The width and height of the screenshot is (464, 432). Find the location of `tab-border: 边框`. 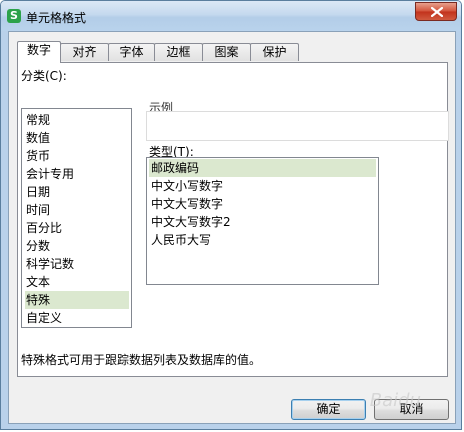

tab-border: 边框 is located at coordinates (178, 52).